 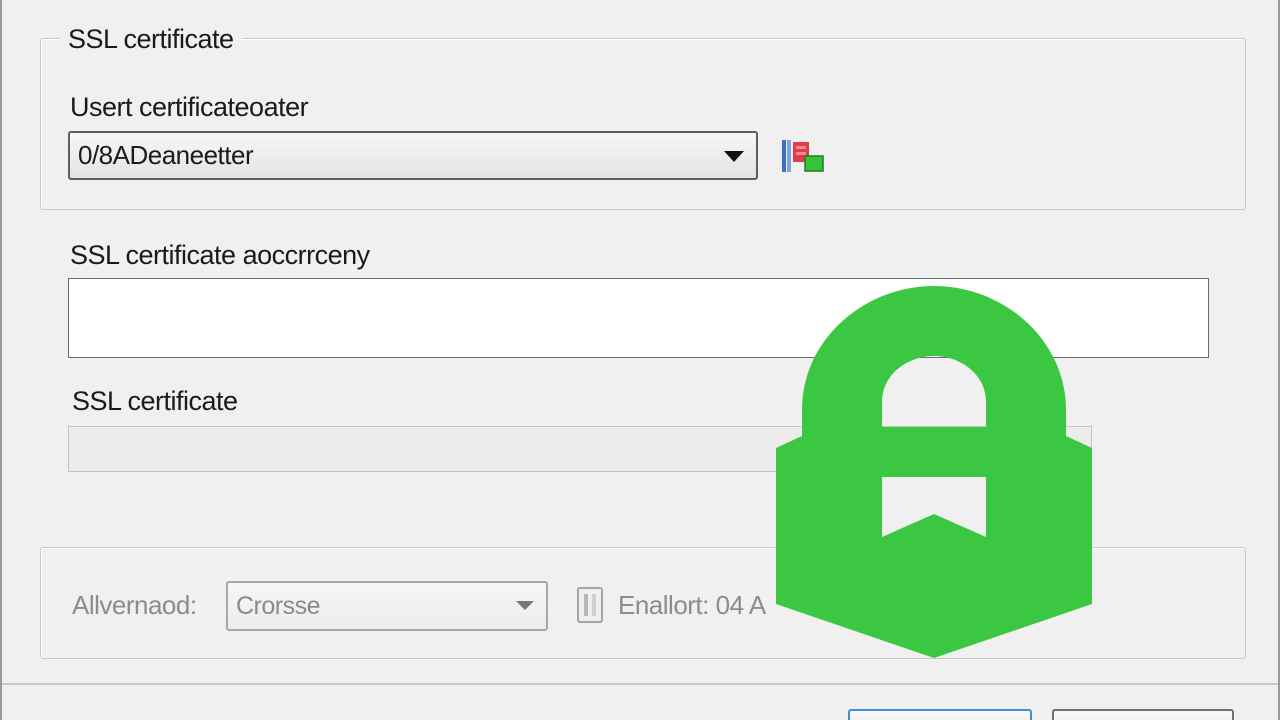 I want to click on certificate-label: SSL certificate, so click(x=155, y=401).